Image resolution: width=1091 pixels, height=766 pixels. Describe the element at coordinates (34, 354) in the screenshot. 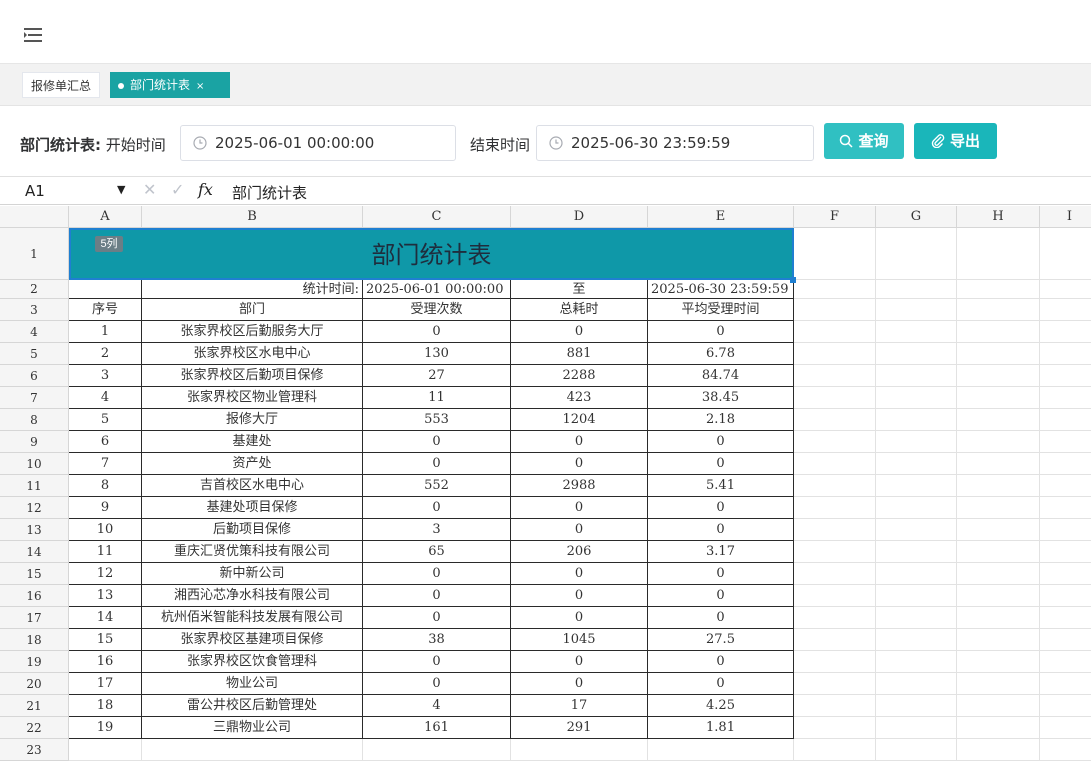

I see `row-header: 5` at that location.